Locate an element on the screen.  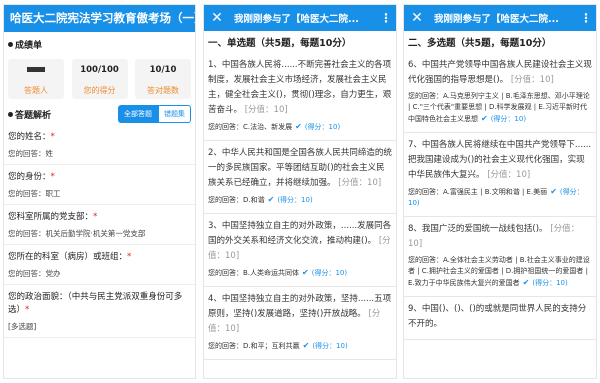
stat-value: 10/10 is located at coordinates (163, 70).